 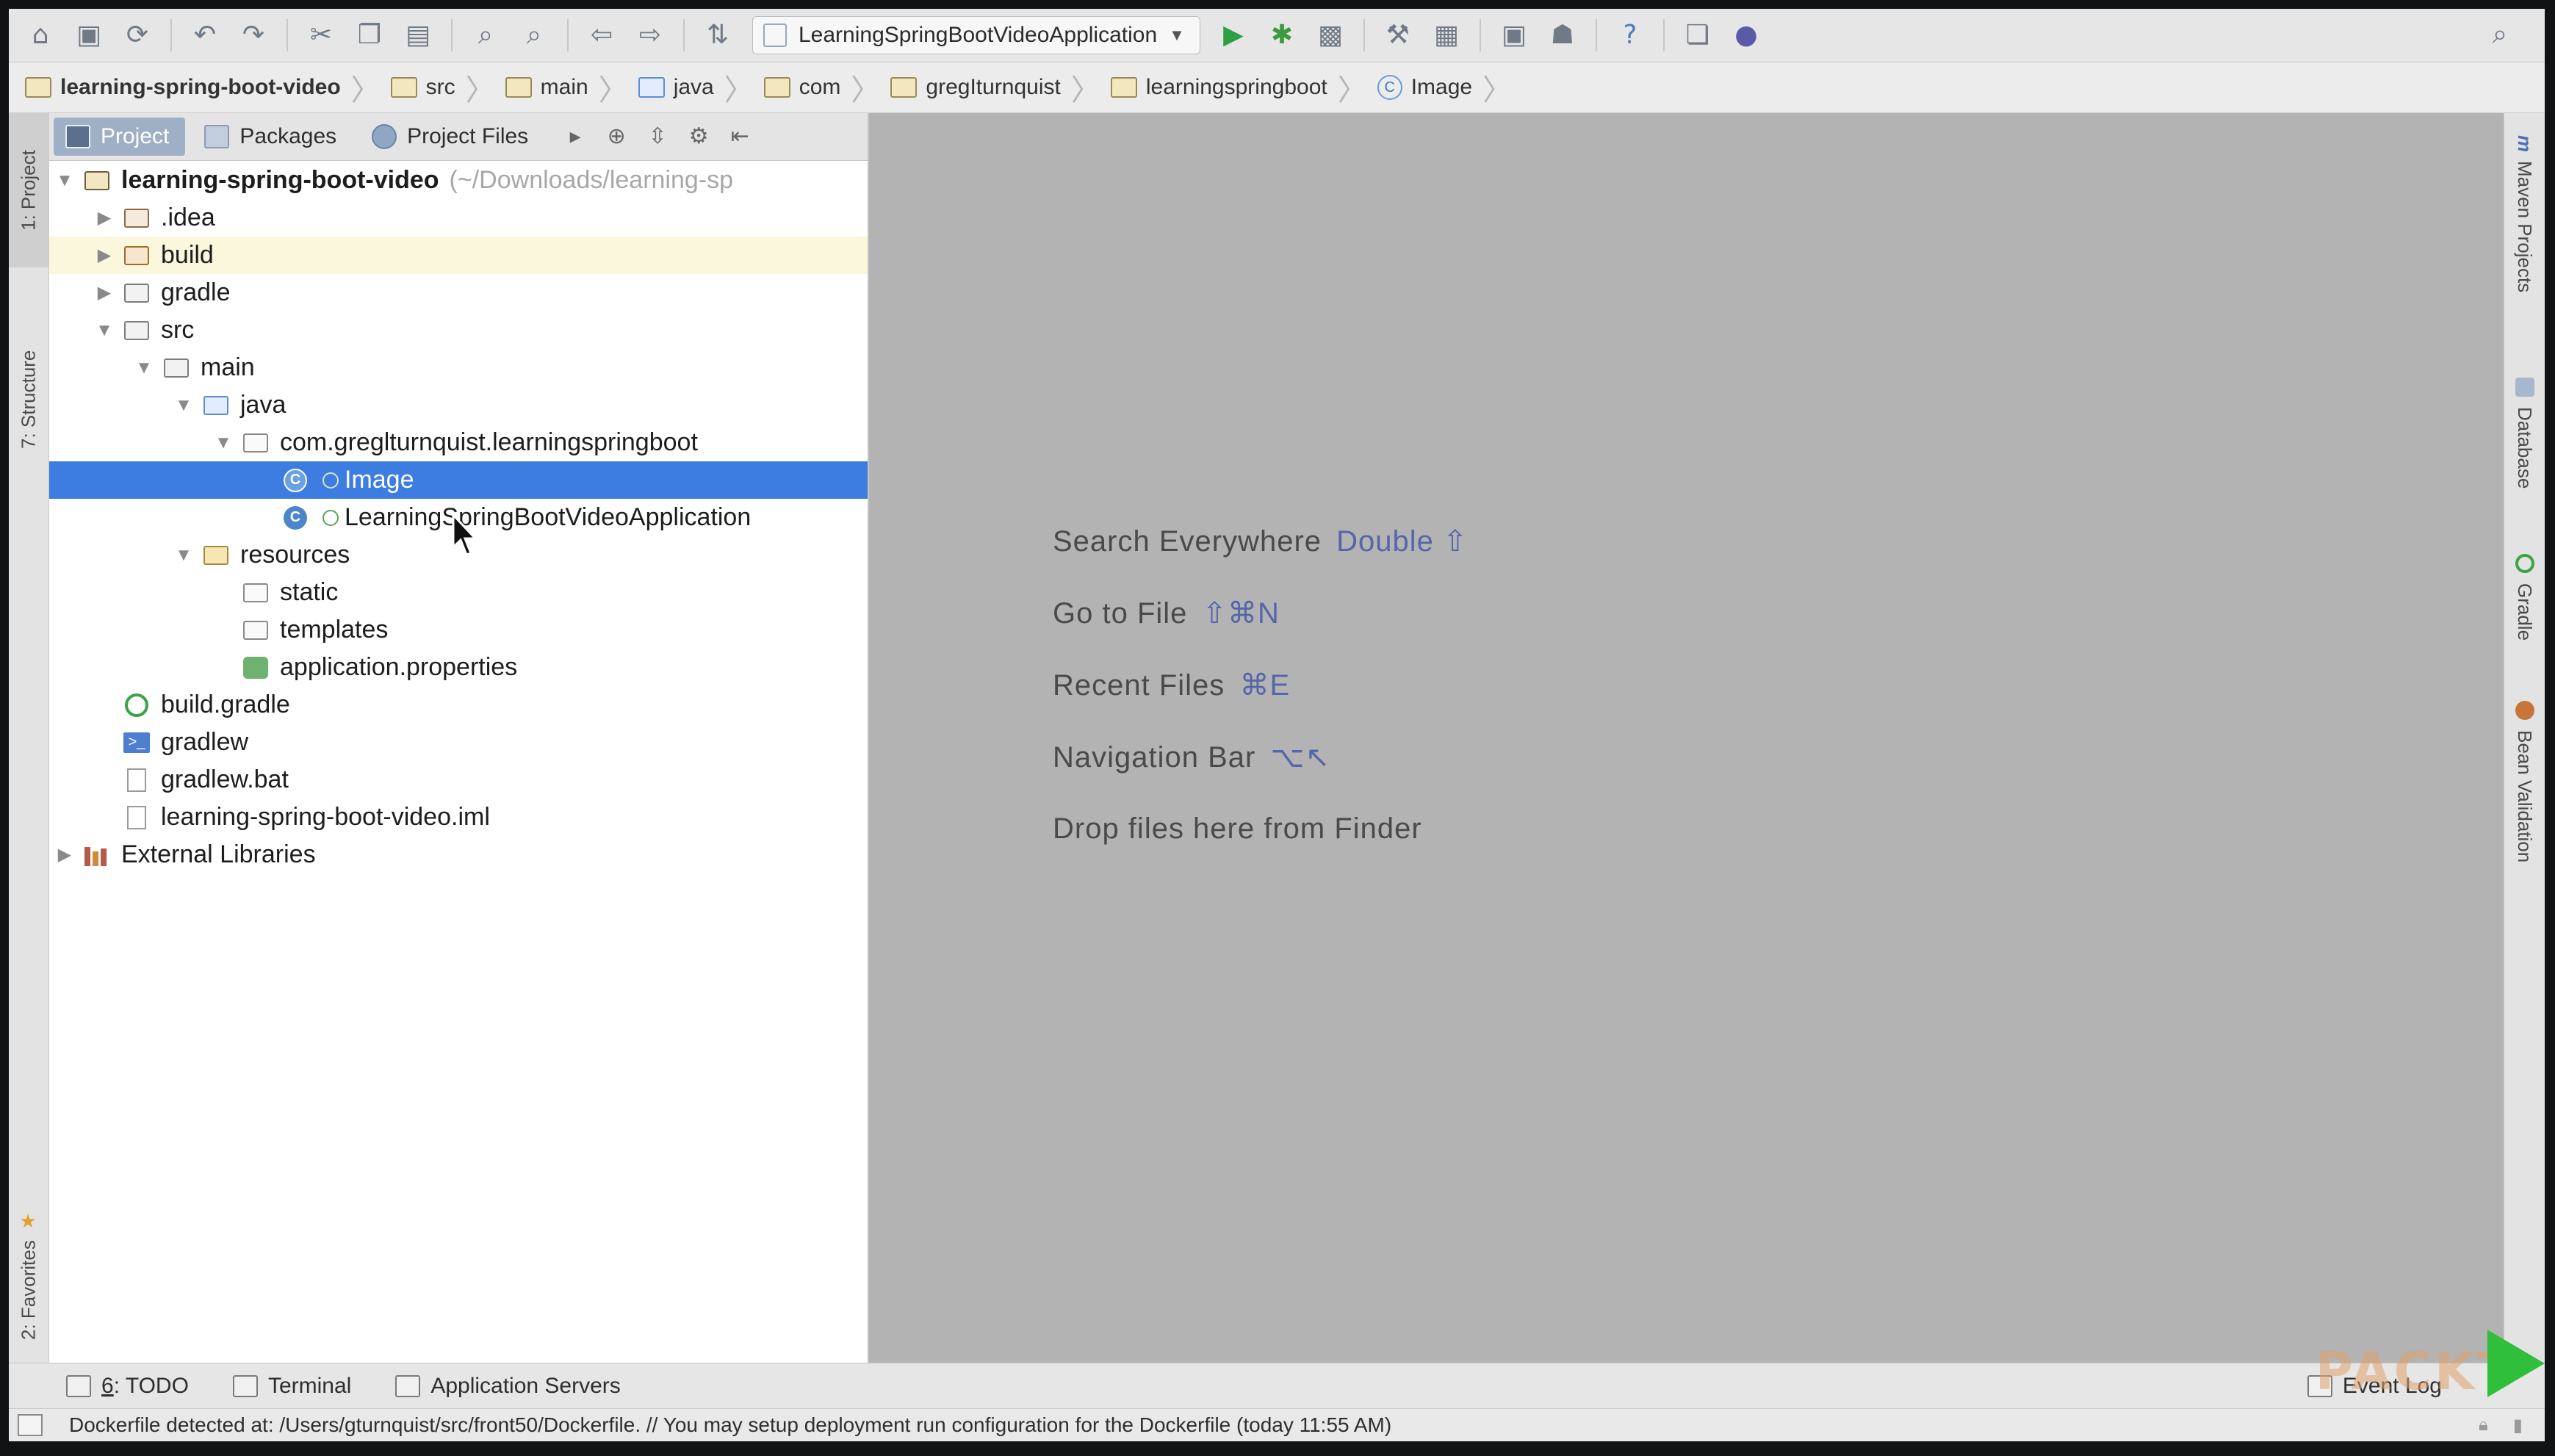 I want to click on breadcrumb-item: gregIturnquist, so click(x=976, y=87).